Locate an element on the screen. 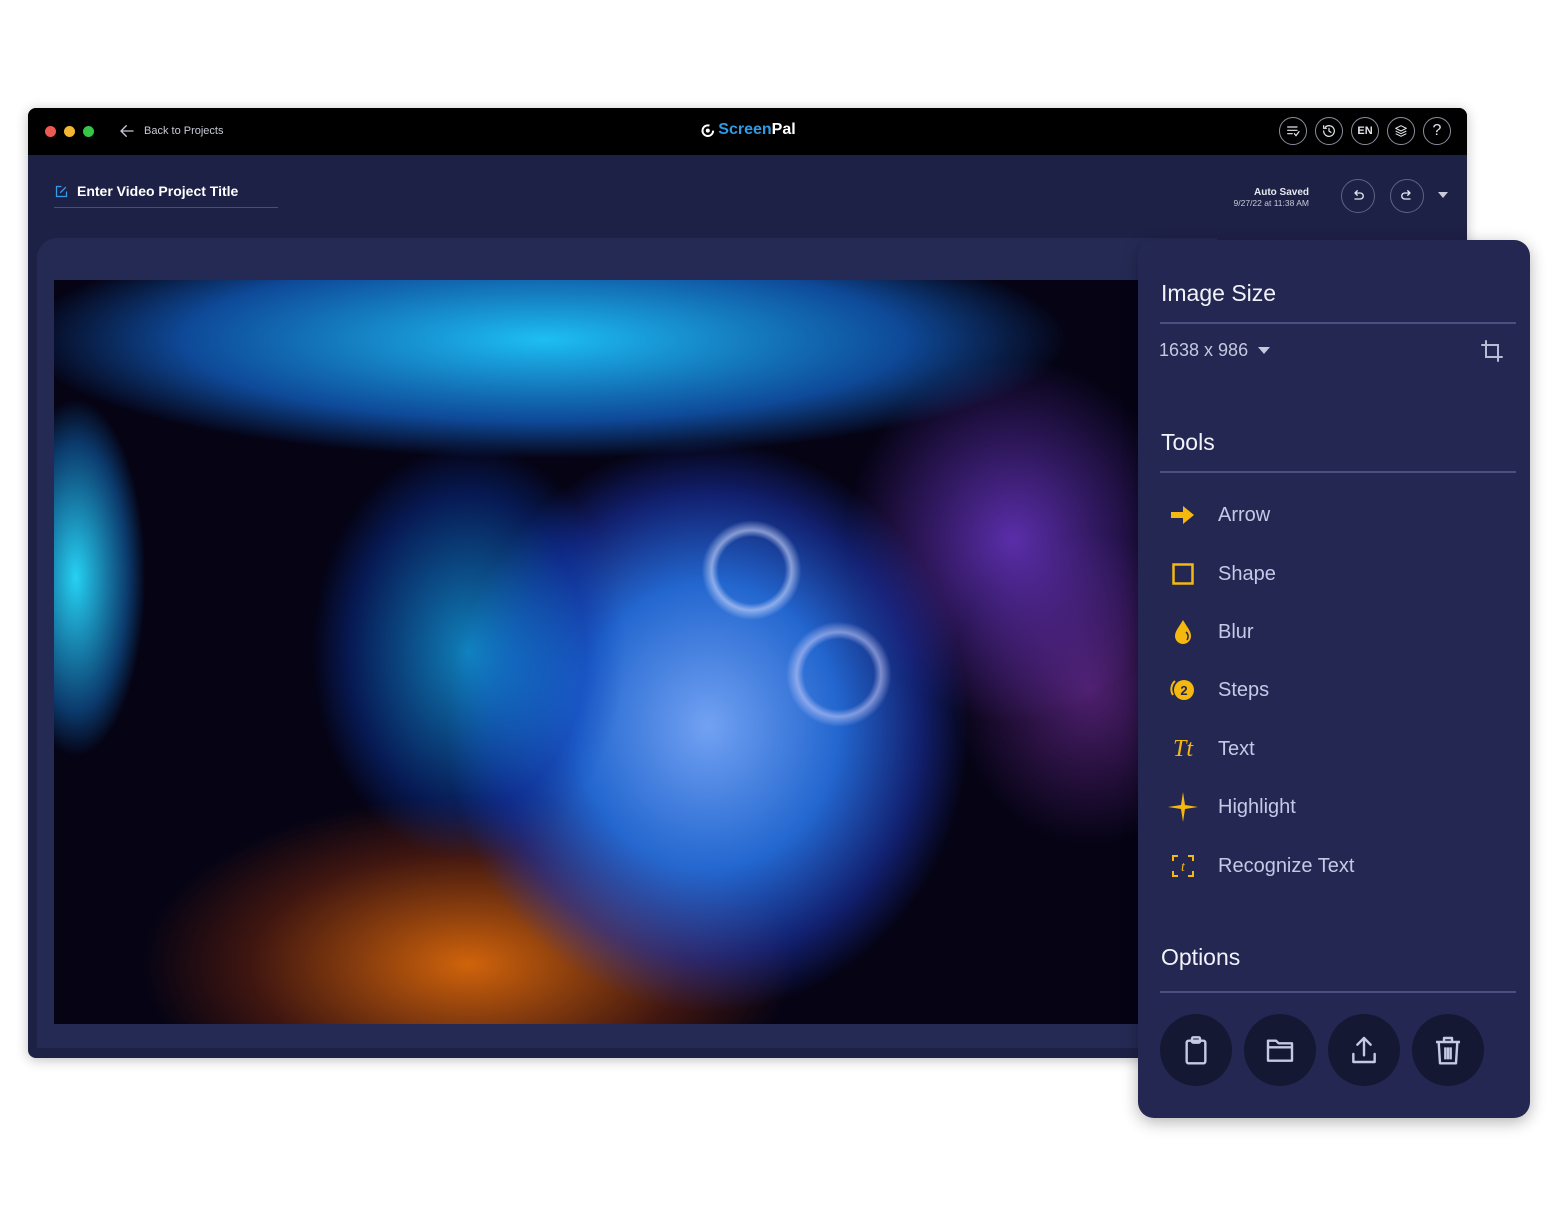 The width and height of the screenshot is (1556, 1226). help-button: ? is located at coordinates (1437, 131).